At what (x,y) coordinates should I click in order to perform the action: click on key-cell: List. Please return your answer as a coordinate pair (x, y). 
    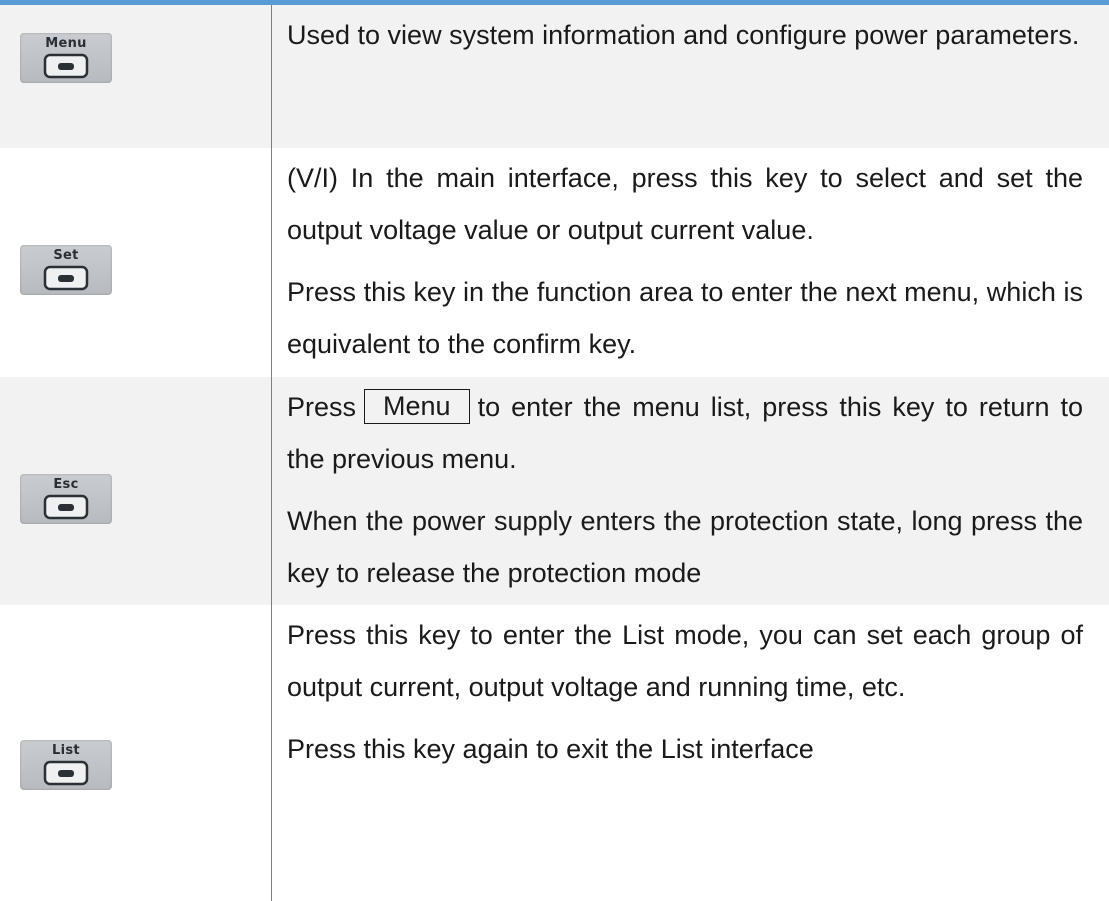
    Looking at the image, I should click on (136, 753).